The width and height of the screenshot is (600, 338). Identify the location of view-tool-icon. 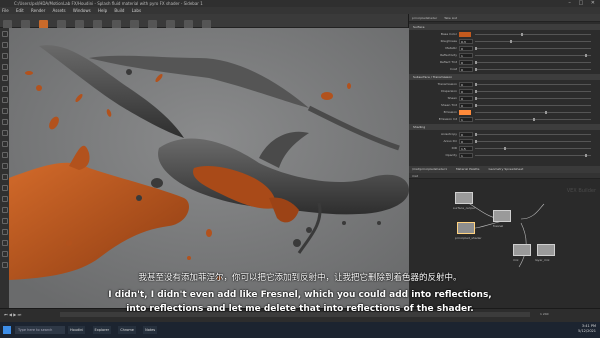
(4, 89).